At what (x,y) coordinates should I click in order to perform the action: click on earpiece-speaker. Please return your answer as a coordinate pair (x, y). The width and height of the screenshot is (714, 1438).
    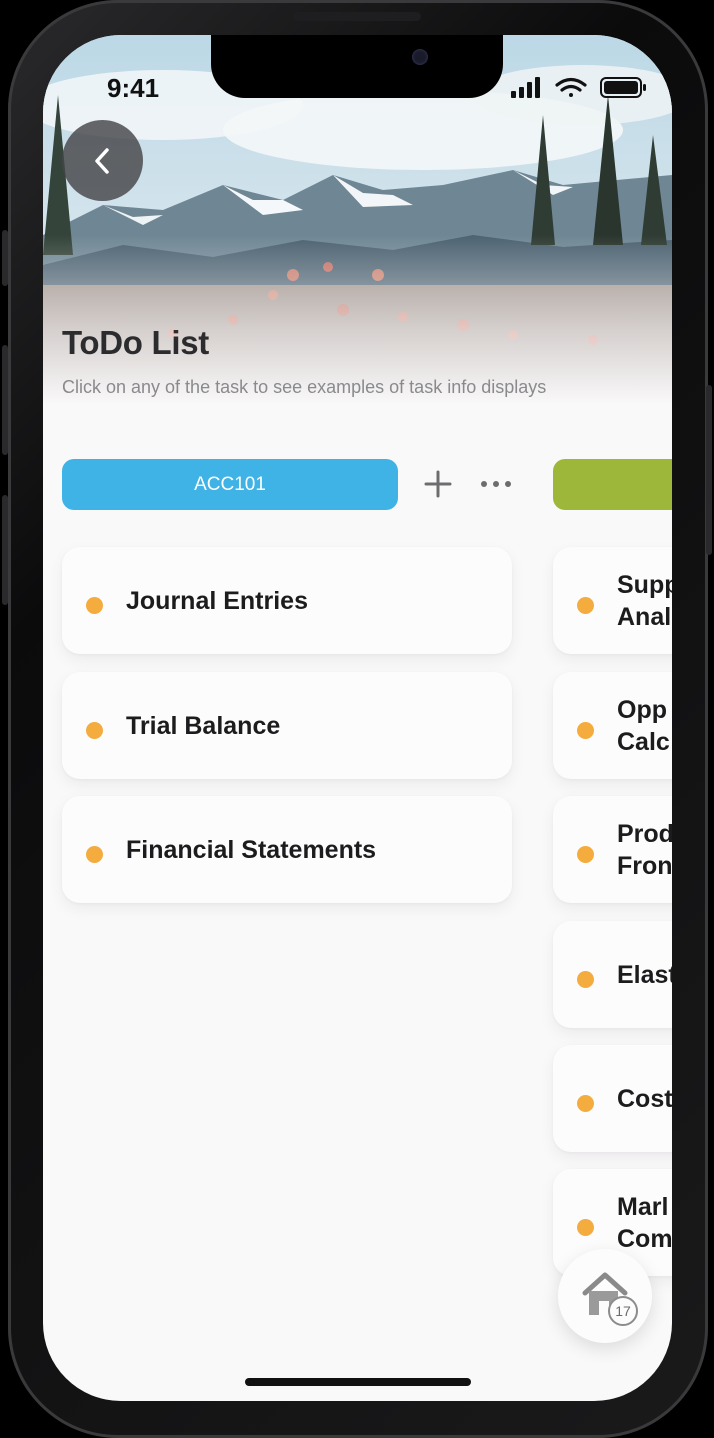
    Looking at the image, I should click on (357, 16).